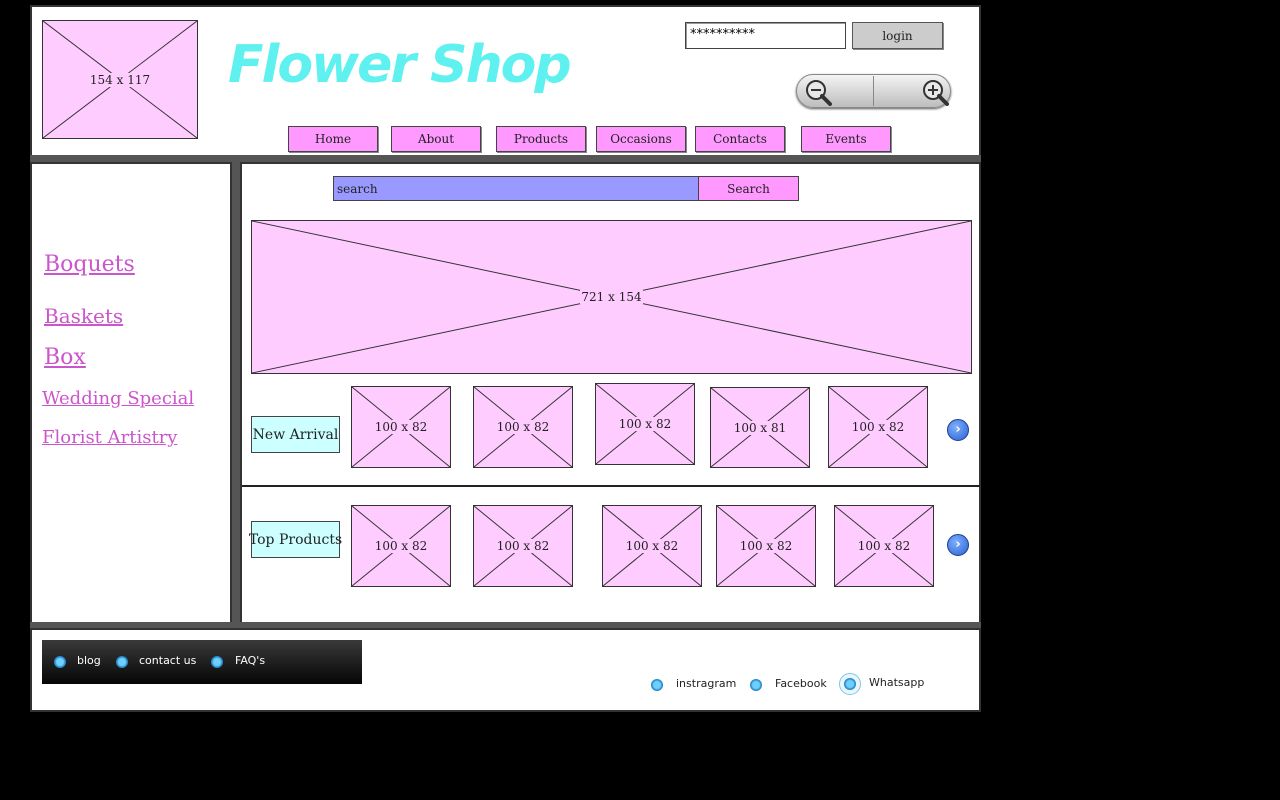 The height and width of the screenshot is (800, 1280). Describe the element at coordinates (333, 139) in the screenshot. I see `nav-home-button: Home` at that location.